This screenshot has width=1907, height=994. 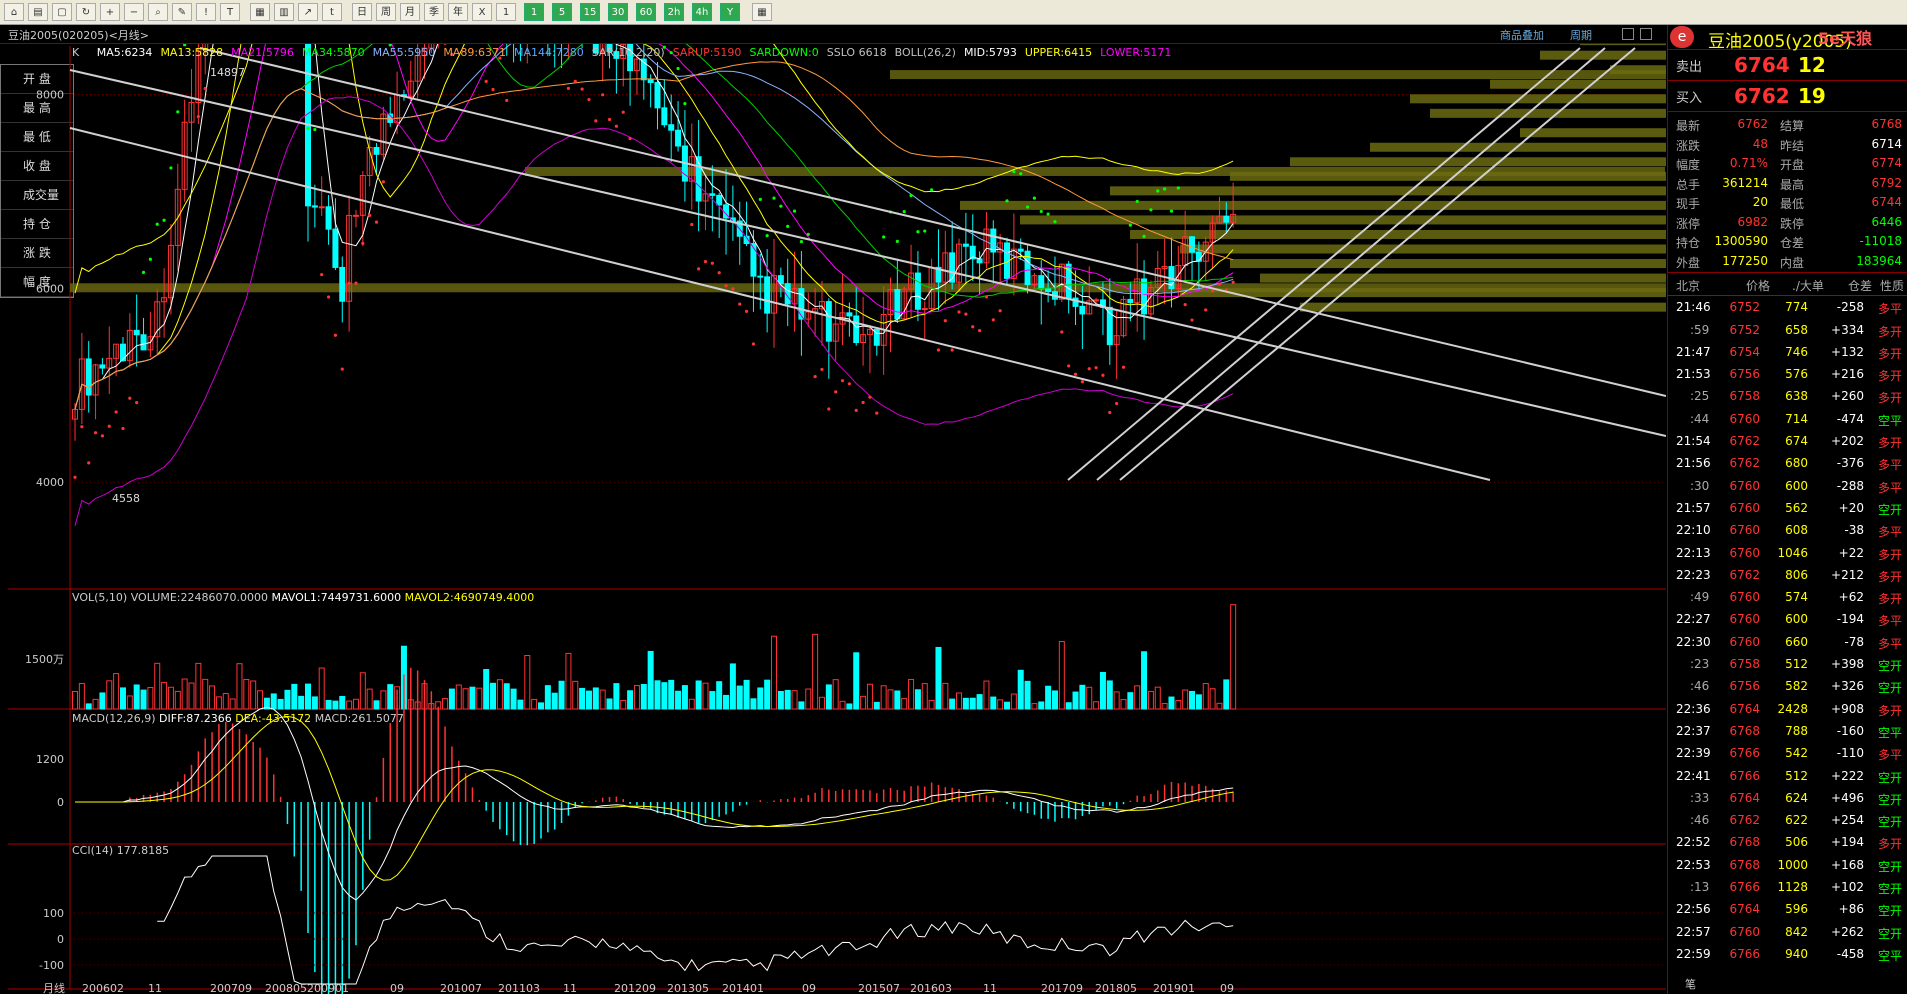 I want to click on period-button-1: 5, so click(x=562, y=12).